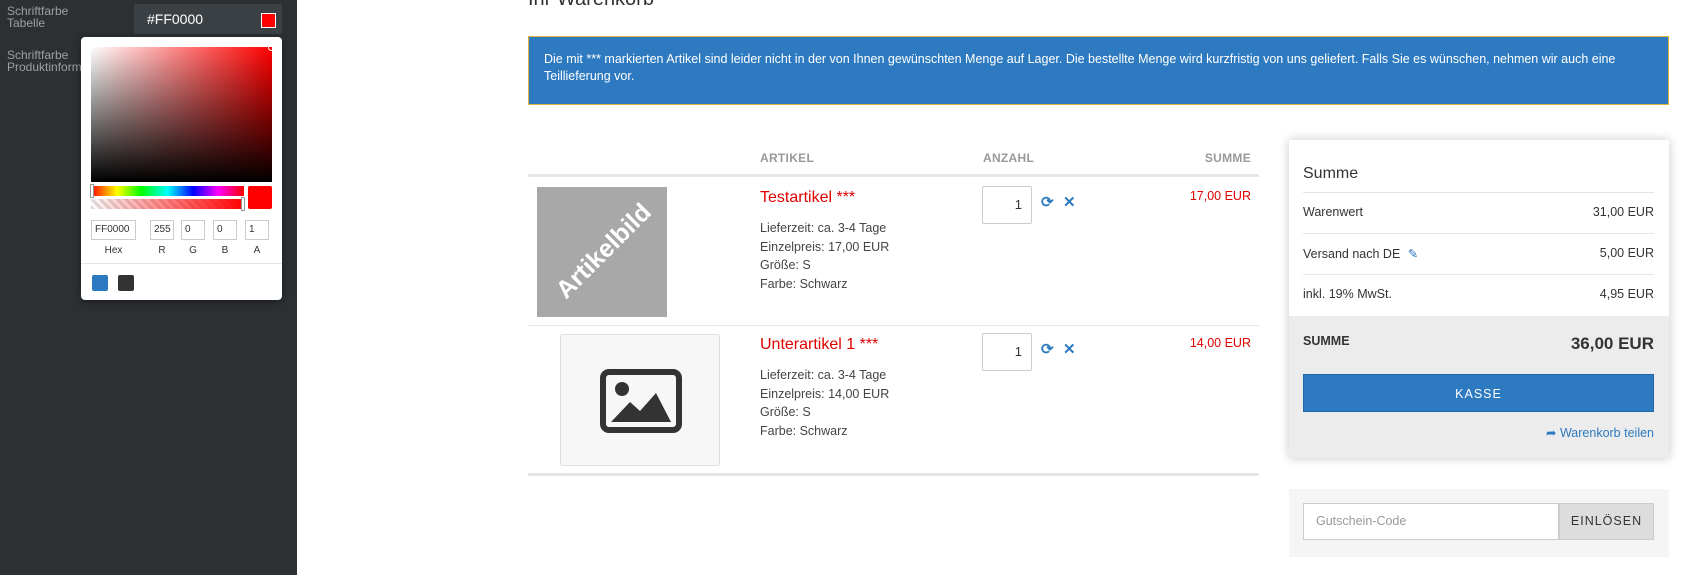  What do you see at coordinates (1009, 158) in the screenshot?
I see `column-header-anzahl: ANZAHL` at bounding box center [1009, 158].